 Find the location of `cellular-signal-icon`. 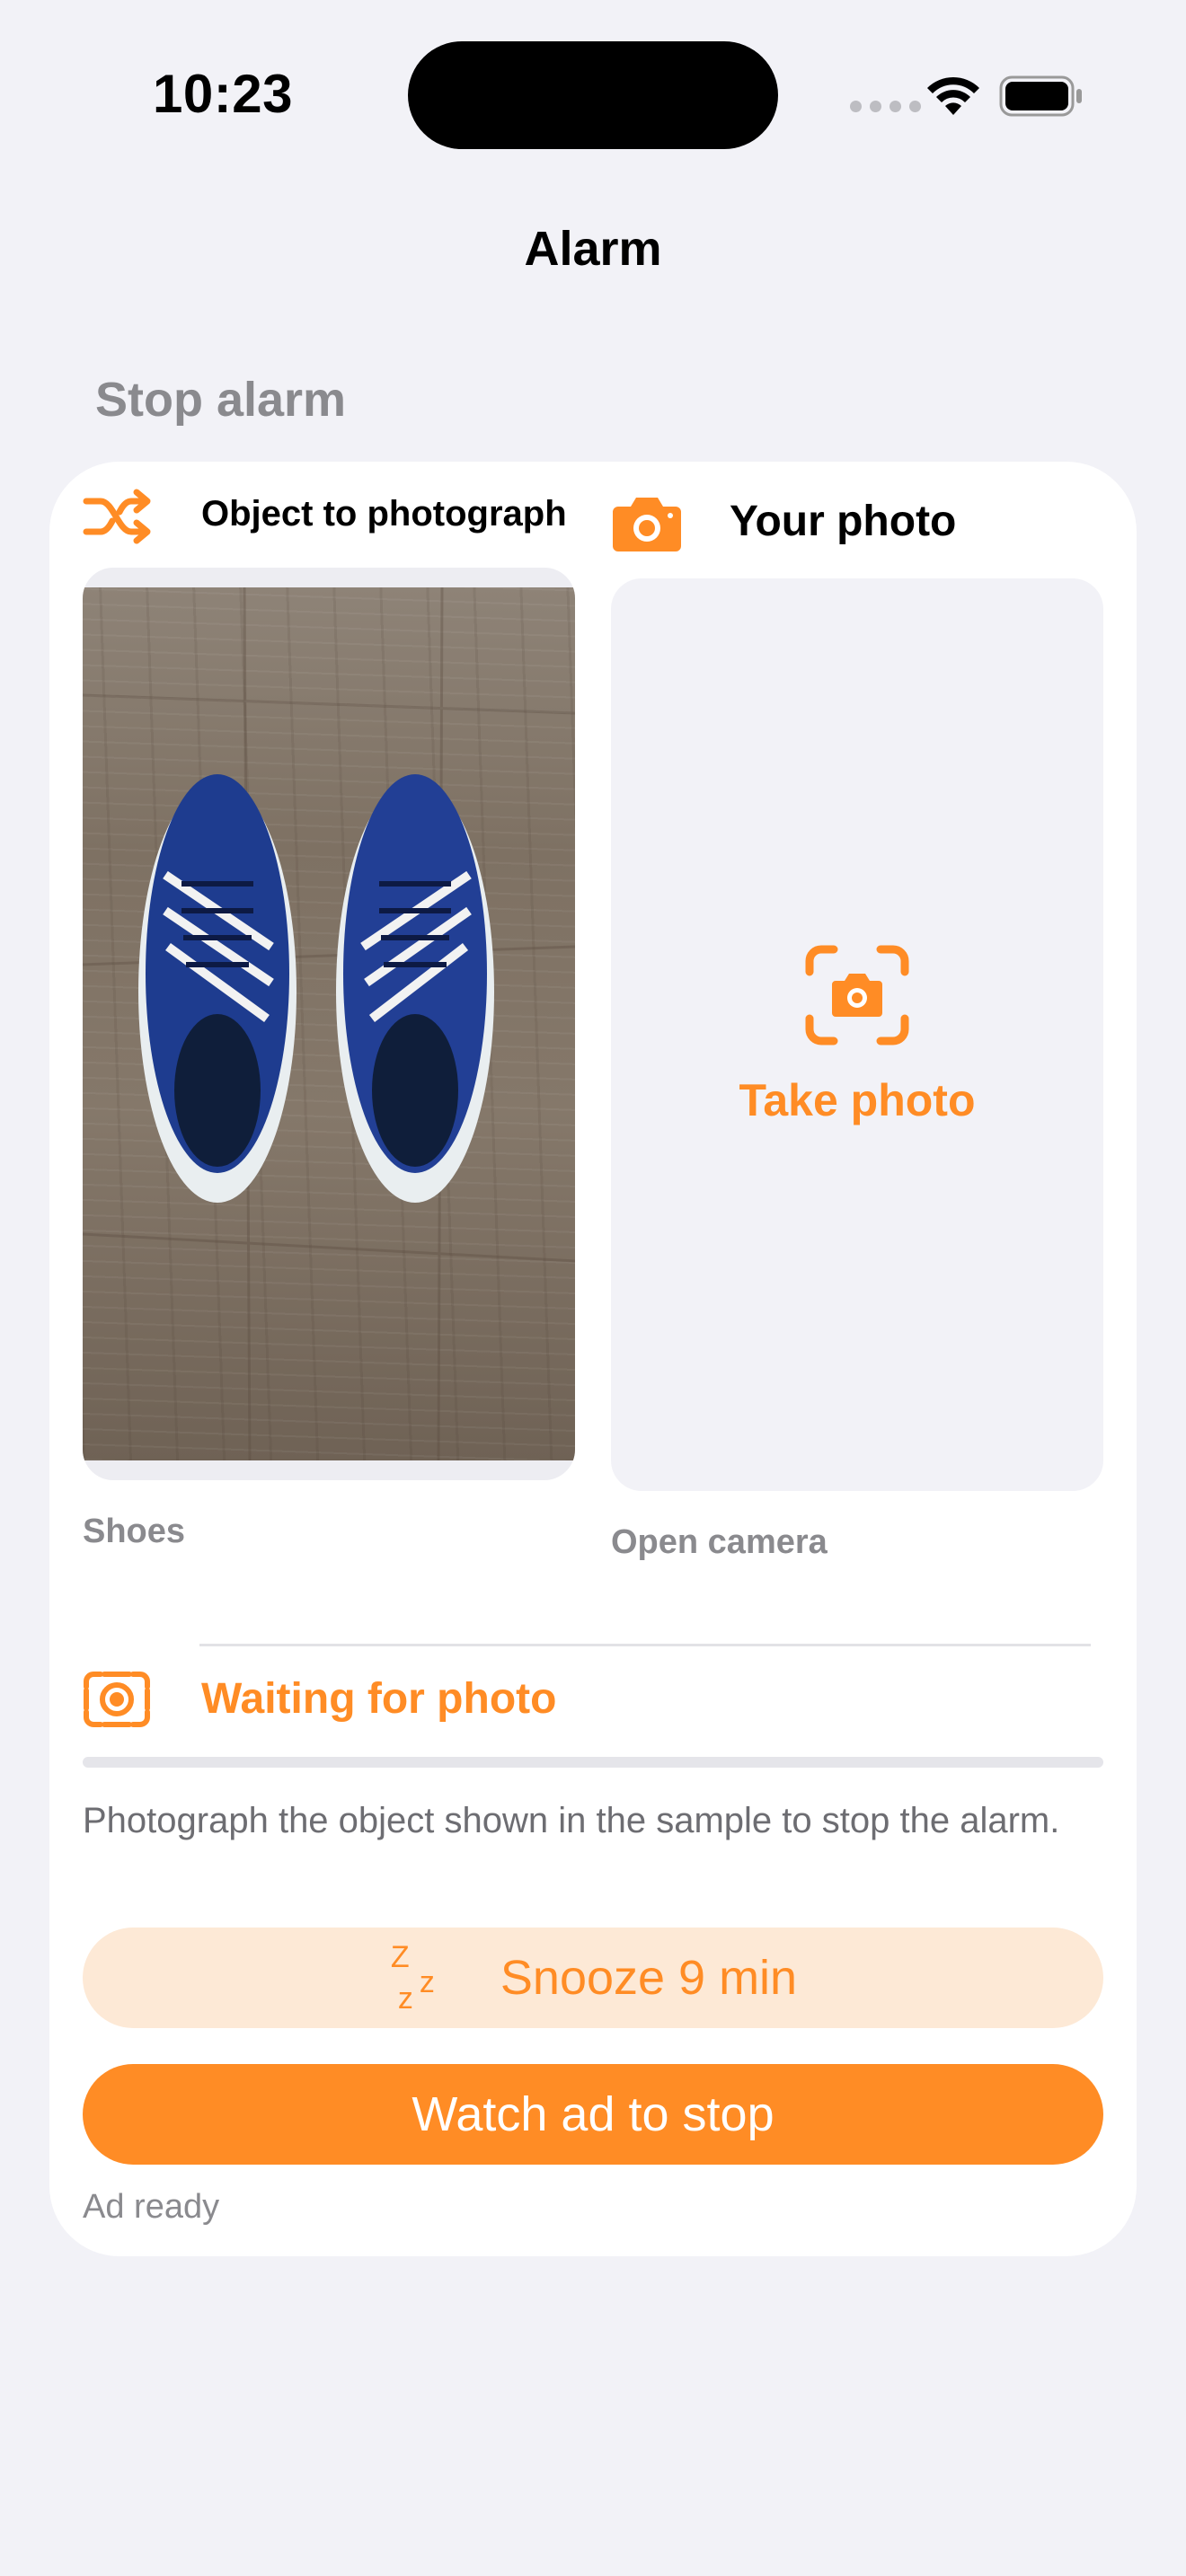

cellular-signal-icon is located at coordinates (885, 106).